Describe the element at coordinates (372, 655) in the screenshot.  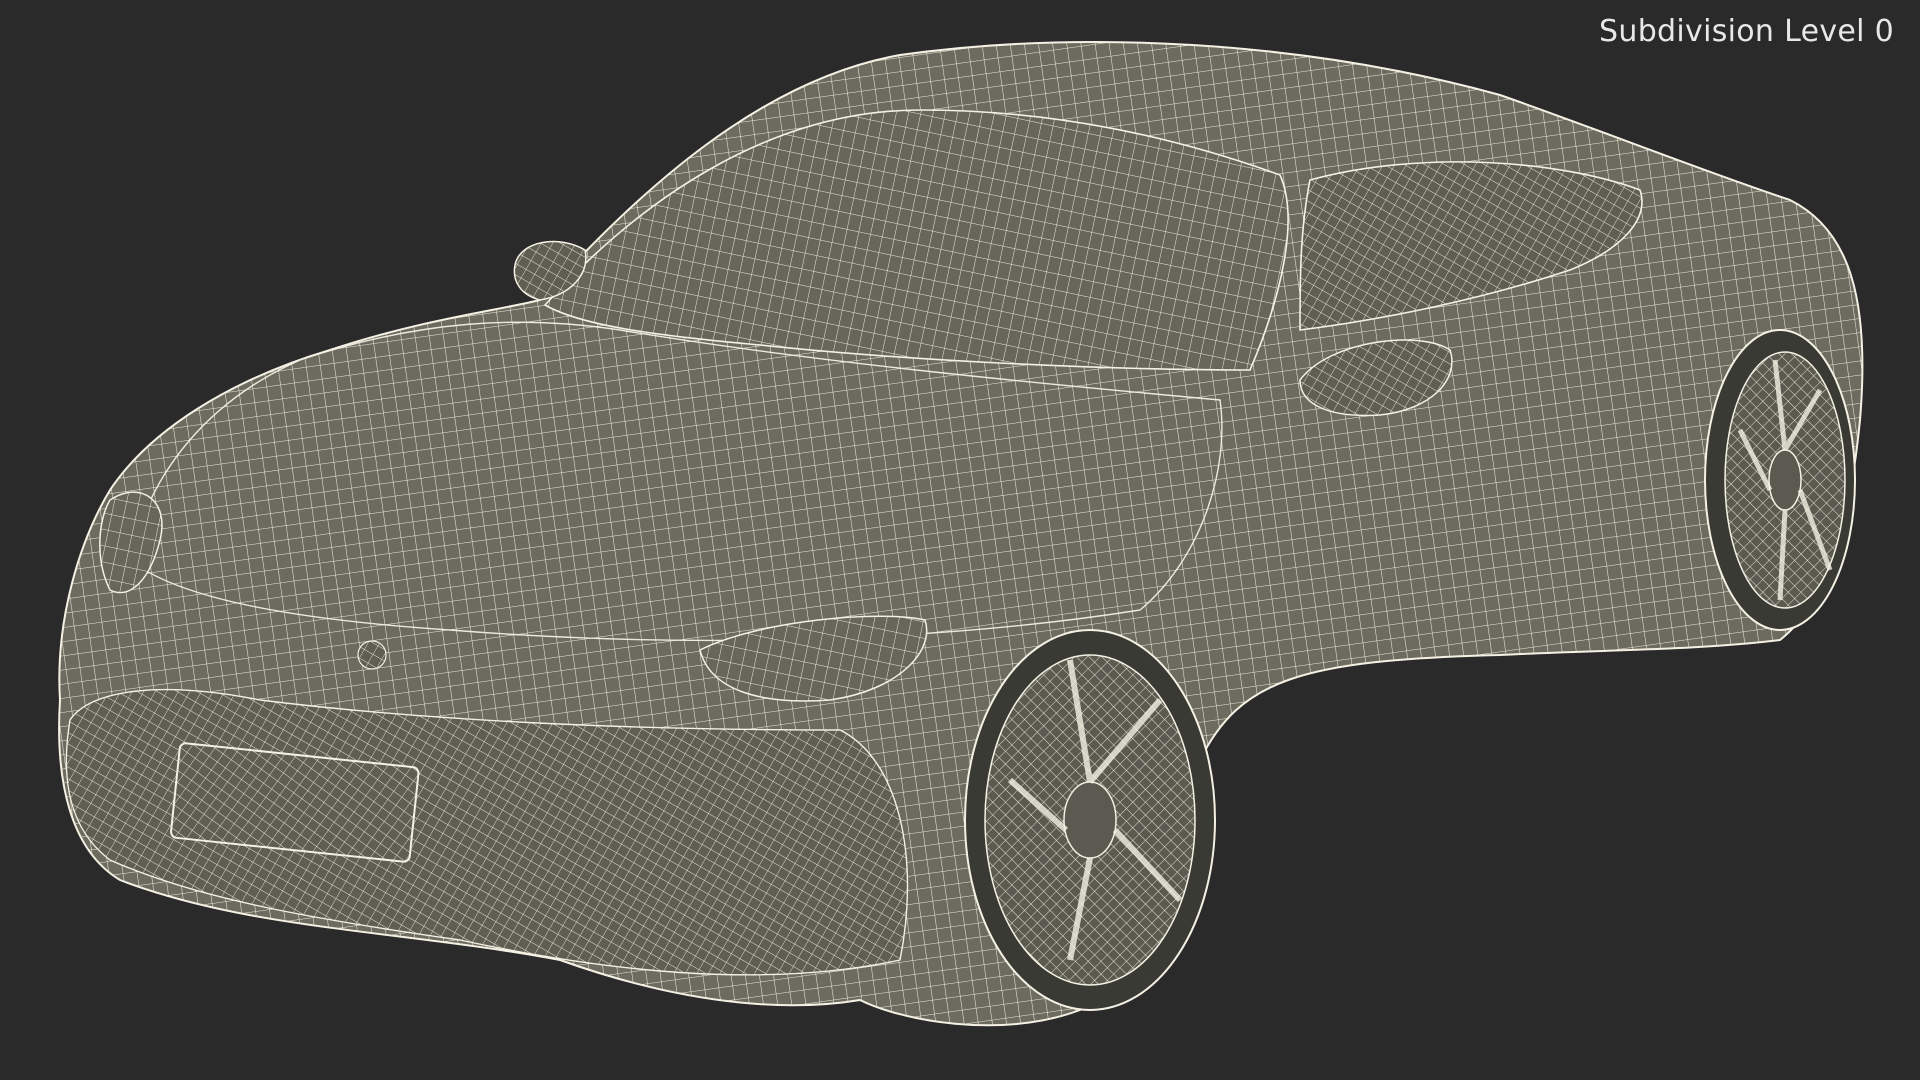
I see `hood-badge` at that location.